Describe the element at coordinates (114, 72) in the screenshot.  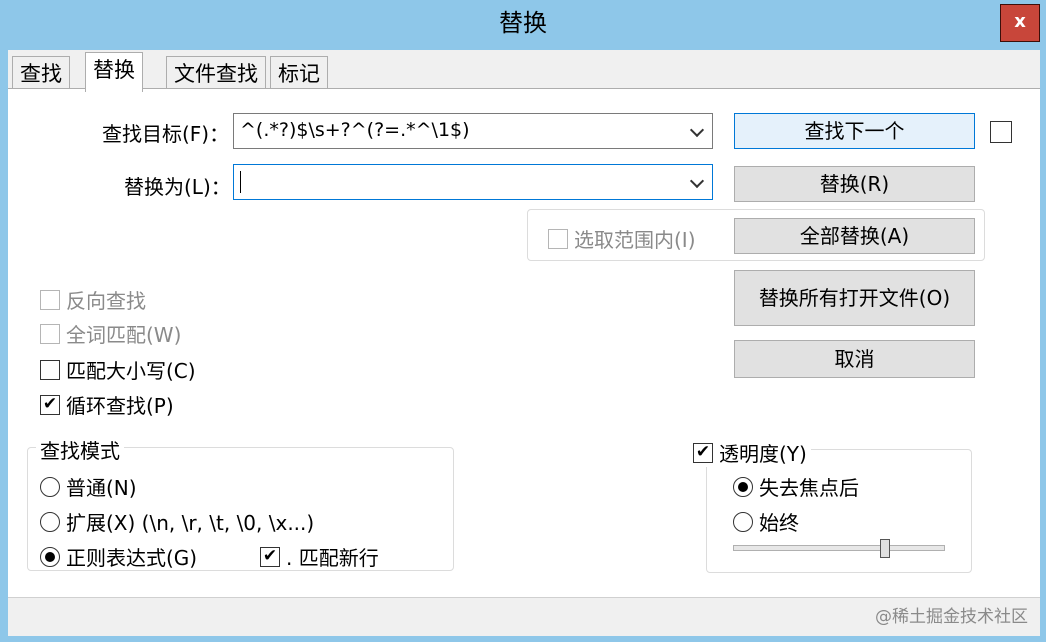
I see `tab-replace: 替换` at that location.